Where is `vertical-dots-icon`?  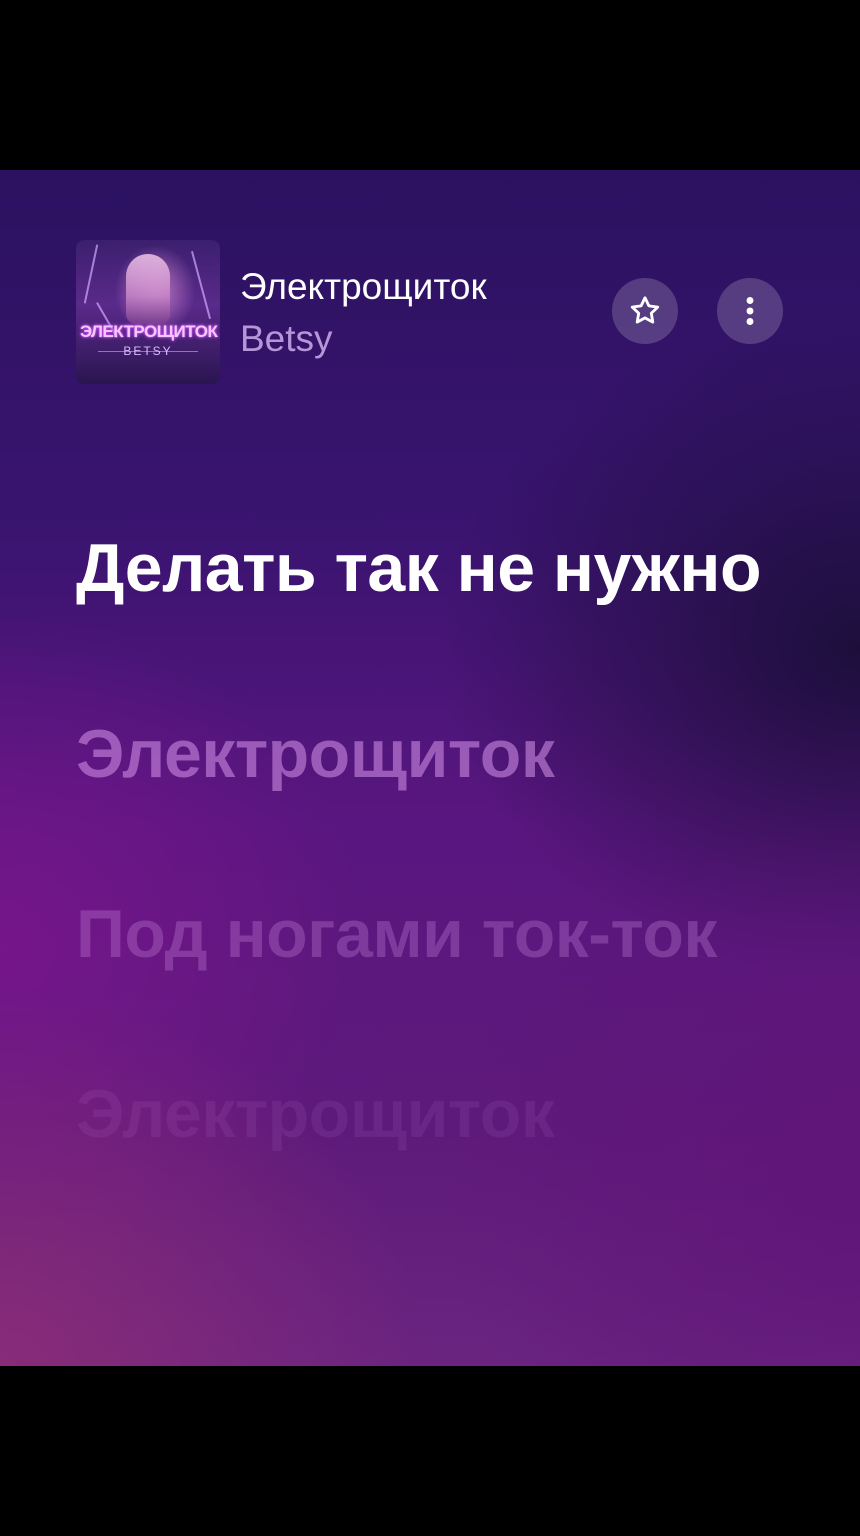 vertical-dots-icon is located at coordinates (750, 311).